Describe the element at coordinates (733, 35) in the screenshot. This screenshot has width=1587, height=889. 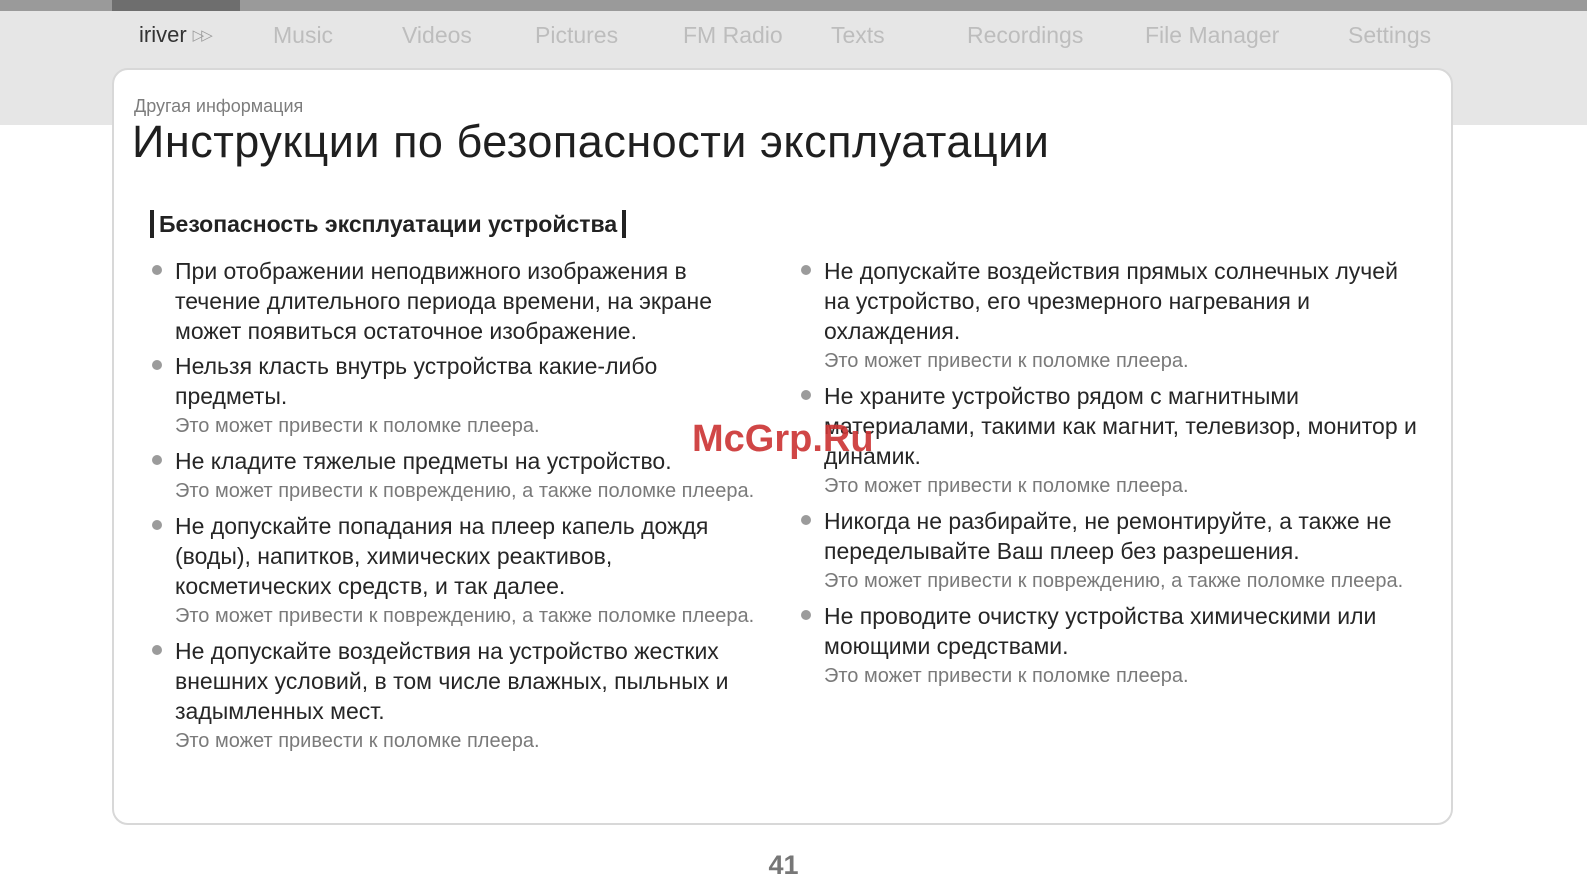
I see `nav-item-fm-radio: FM Radio` at that location.